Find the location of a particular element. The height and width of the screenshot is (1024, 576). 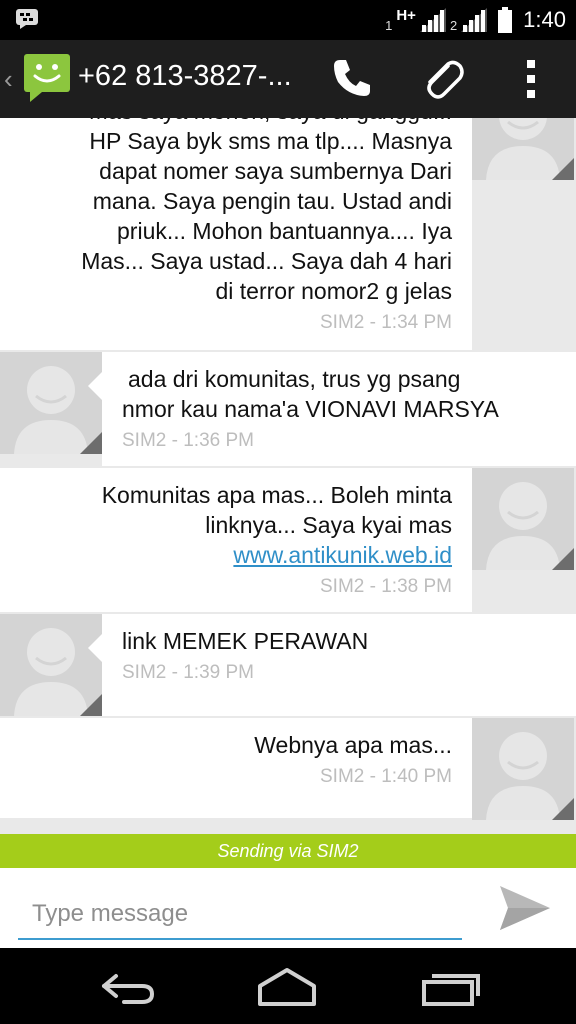

back-caret-icon: ‹ is located at coordinates (8, 79).